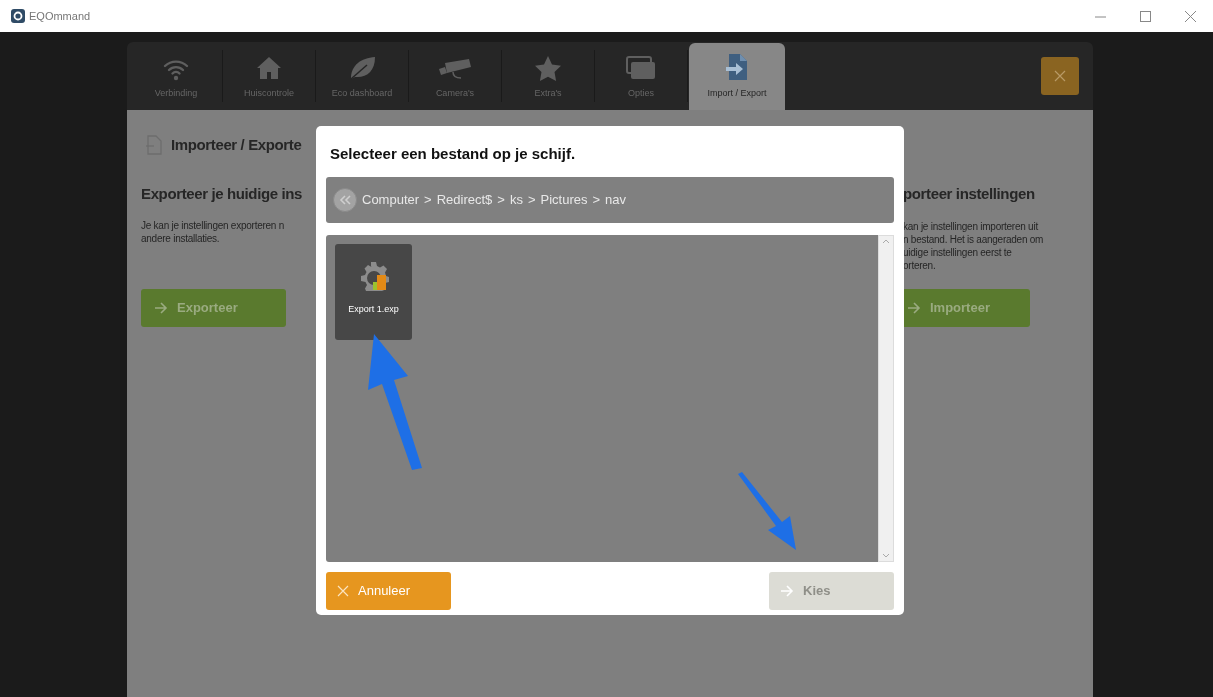 The height and width of the screenshot is (697, 1213). Describe the element at coordinates (453, 154) in the screenshot. I see `dialog-title: Selecteer een bestand op je schijf.` at that location.